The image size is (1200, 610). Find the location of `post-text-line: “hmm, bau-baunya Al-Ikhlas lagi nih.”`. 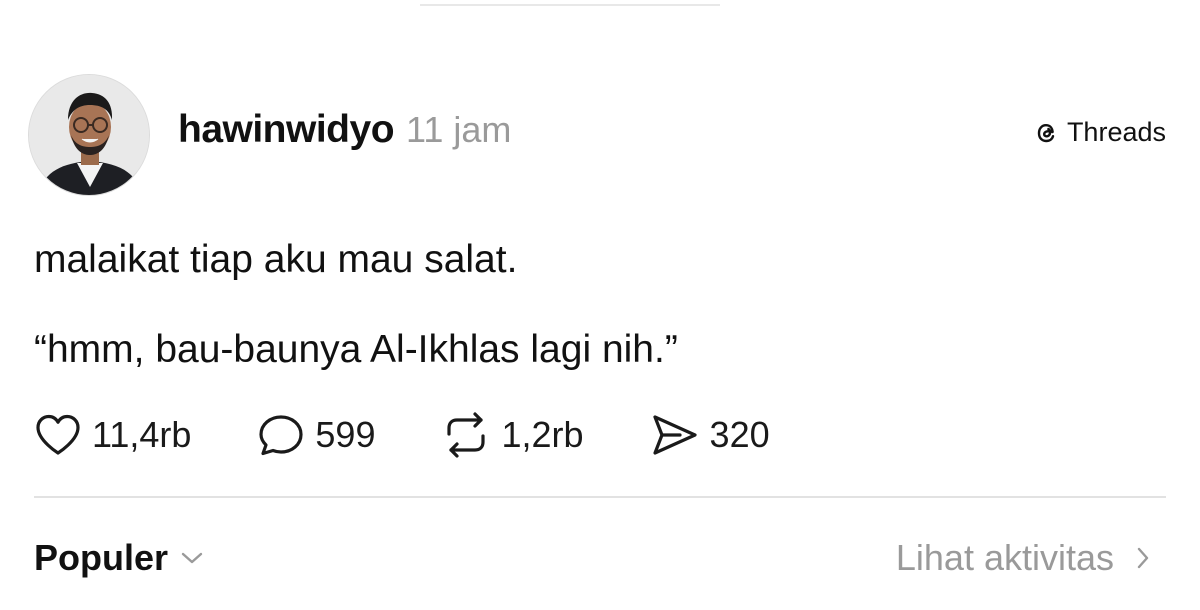

post-text-line: “hmm, bau-baunya Al-Ikhlas lagi nih.” is located at coordinates (356, 349).